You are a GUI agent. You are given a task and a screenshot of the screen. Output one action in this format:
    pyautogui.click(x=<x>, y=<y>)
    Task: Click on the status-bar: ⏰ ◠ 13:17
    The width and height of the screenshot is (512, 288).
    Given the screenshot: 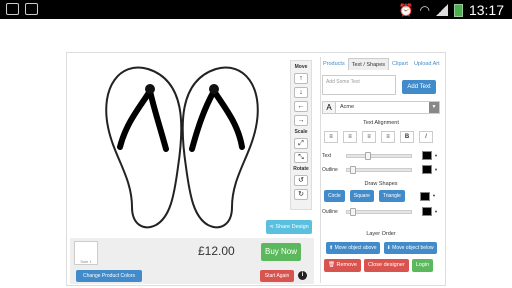 What is the action you would take?
    pyautogui.click(x=256, y=9)
    